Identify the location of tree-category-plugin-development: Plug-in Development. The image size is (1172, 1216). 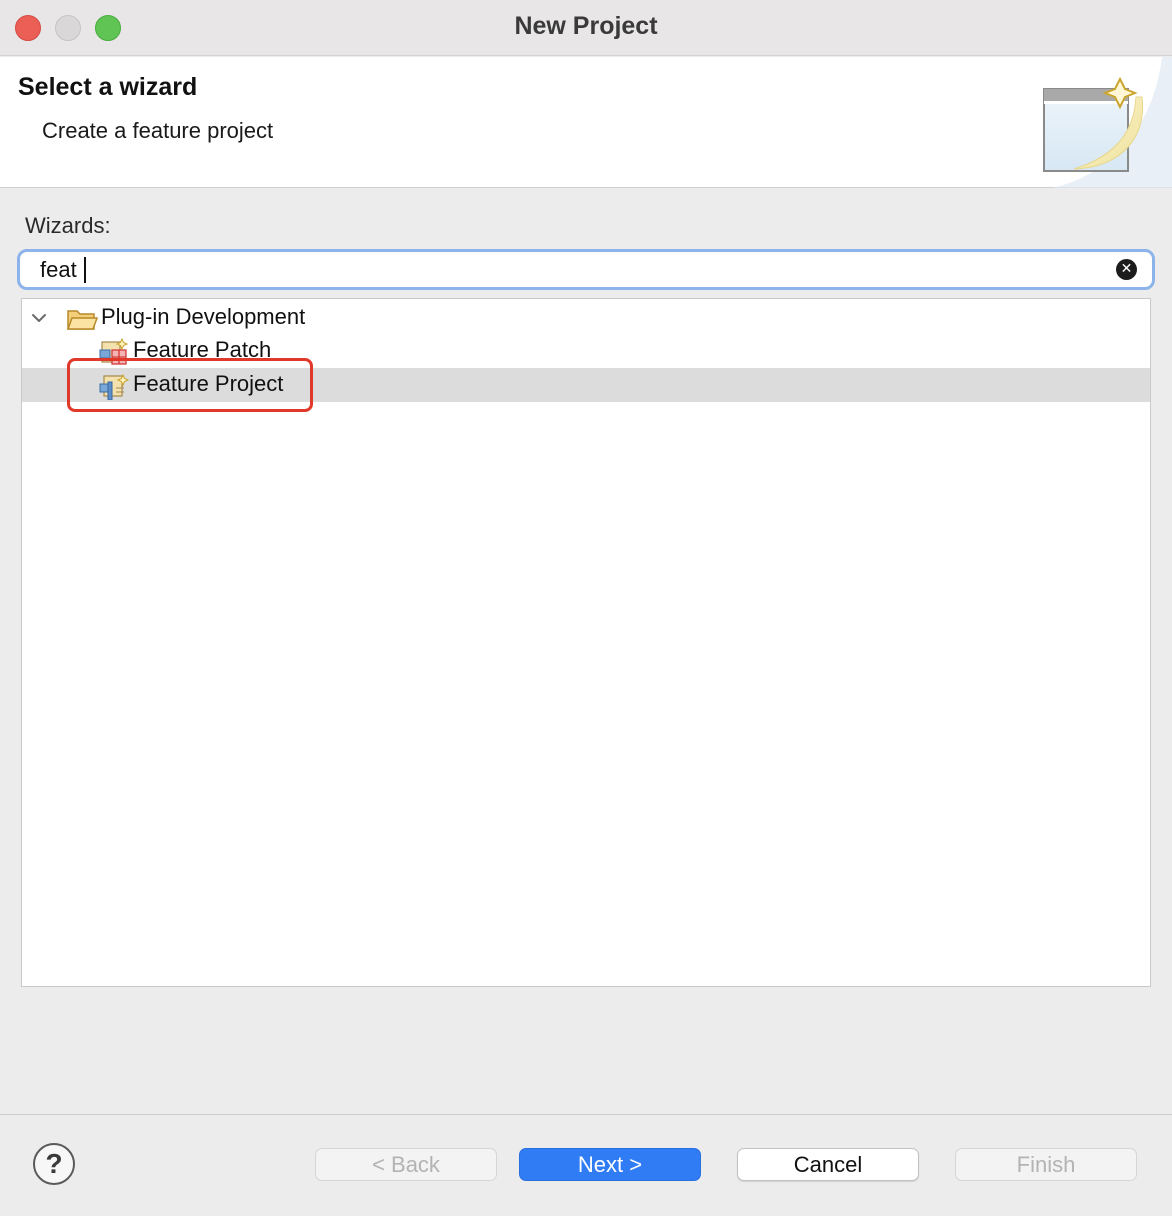
(586, 318).